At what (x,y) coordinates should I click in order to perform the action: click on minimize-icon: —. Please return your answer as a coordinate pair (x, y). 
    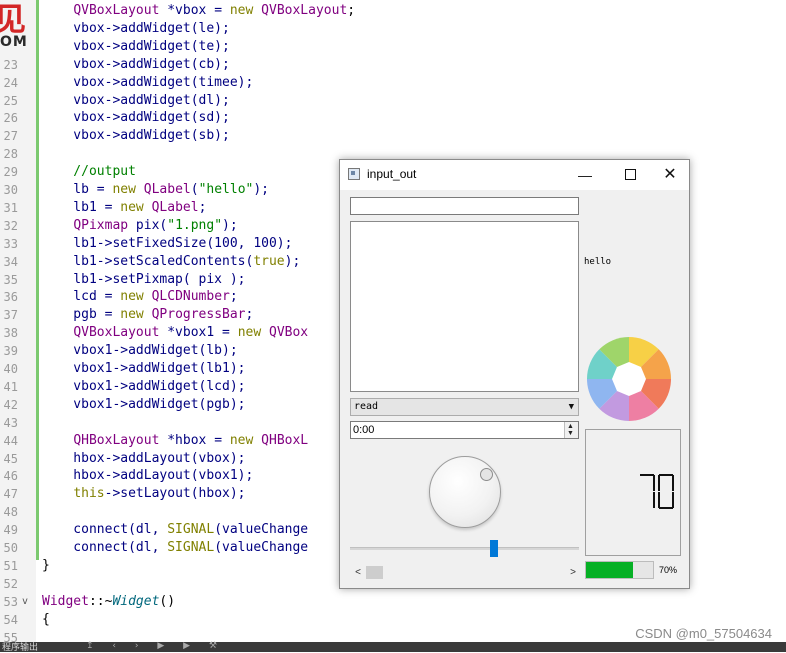
    Looking at the image, I should click on (585, 175).